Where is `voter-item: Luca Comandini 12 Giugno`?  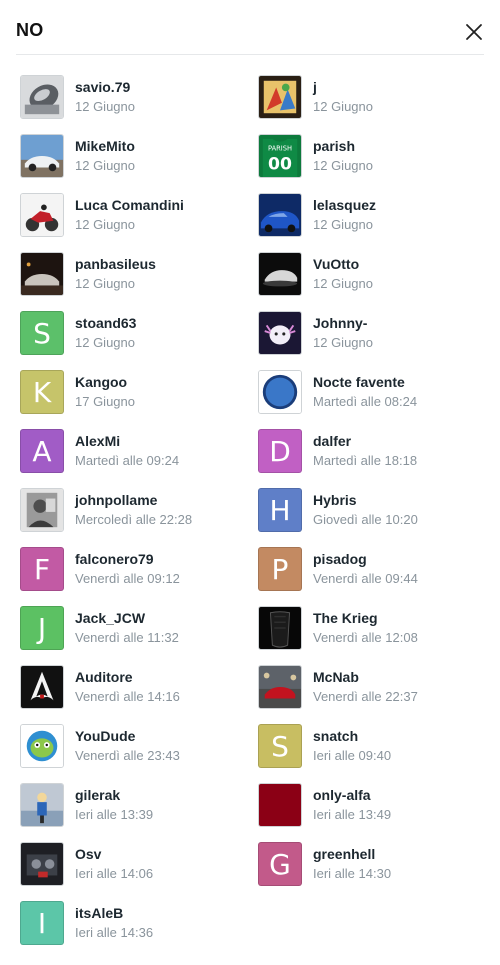
voter-item: Luca Comandini 12 Giugno is located at coordinates (135, 216).